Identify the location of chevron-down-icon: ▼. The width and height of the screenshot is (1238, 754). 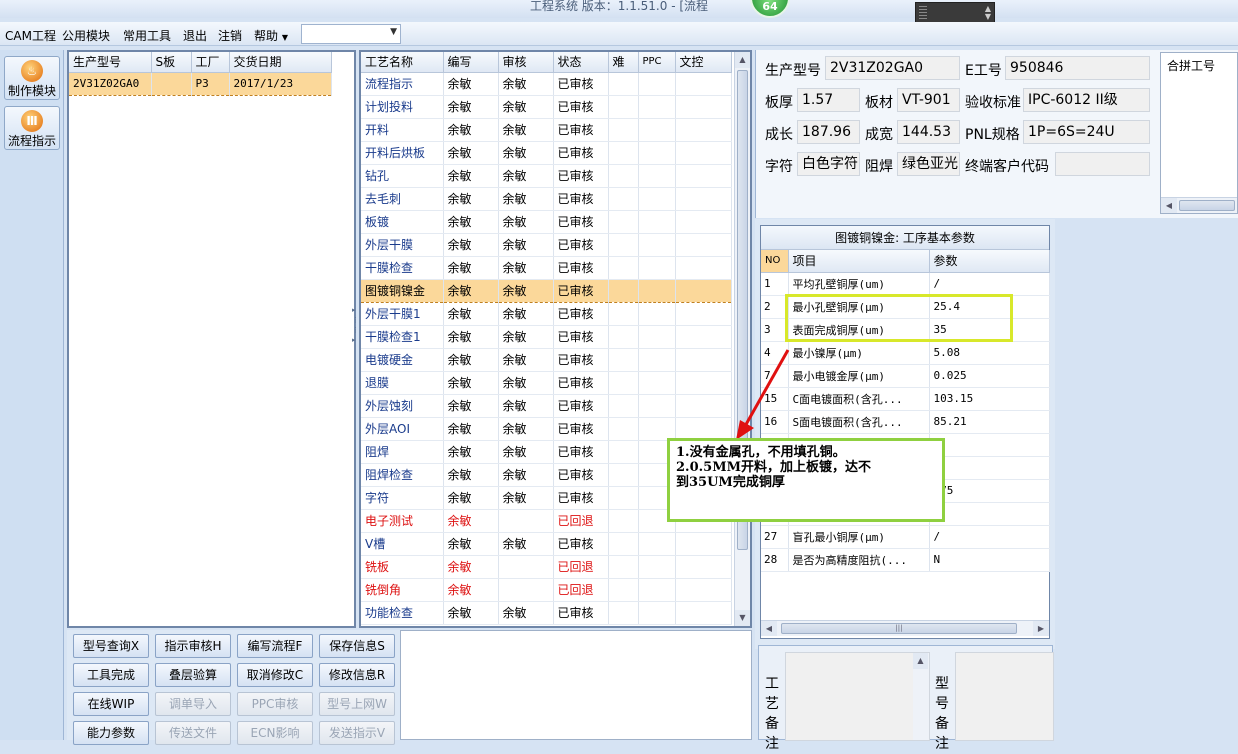
(393, 32).